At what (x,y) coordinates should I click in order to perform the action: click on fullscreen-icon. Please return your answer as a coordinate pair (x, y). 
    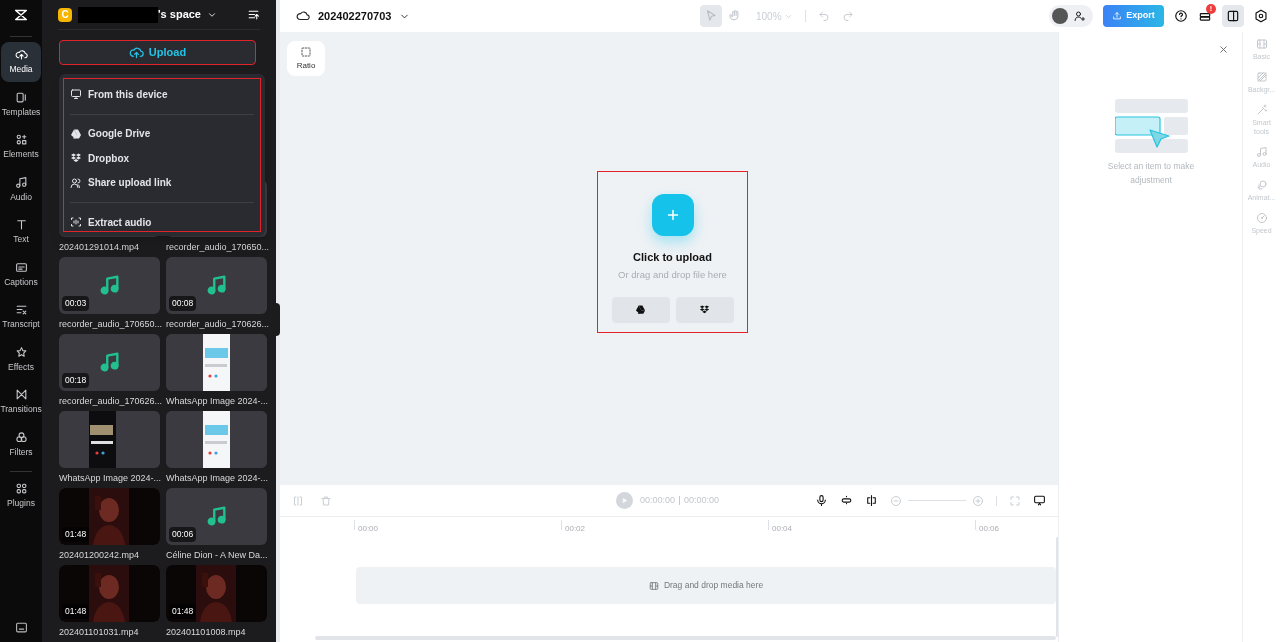
    Looking at the image, I should click on (1015, 500).